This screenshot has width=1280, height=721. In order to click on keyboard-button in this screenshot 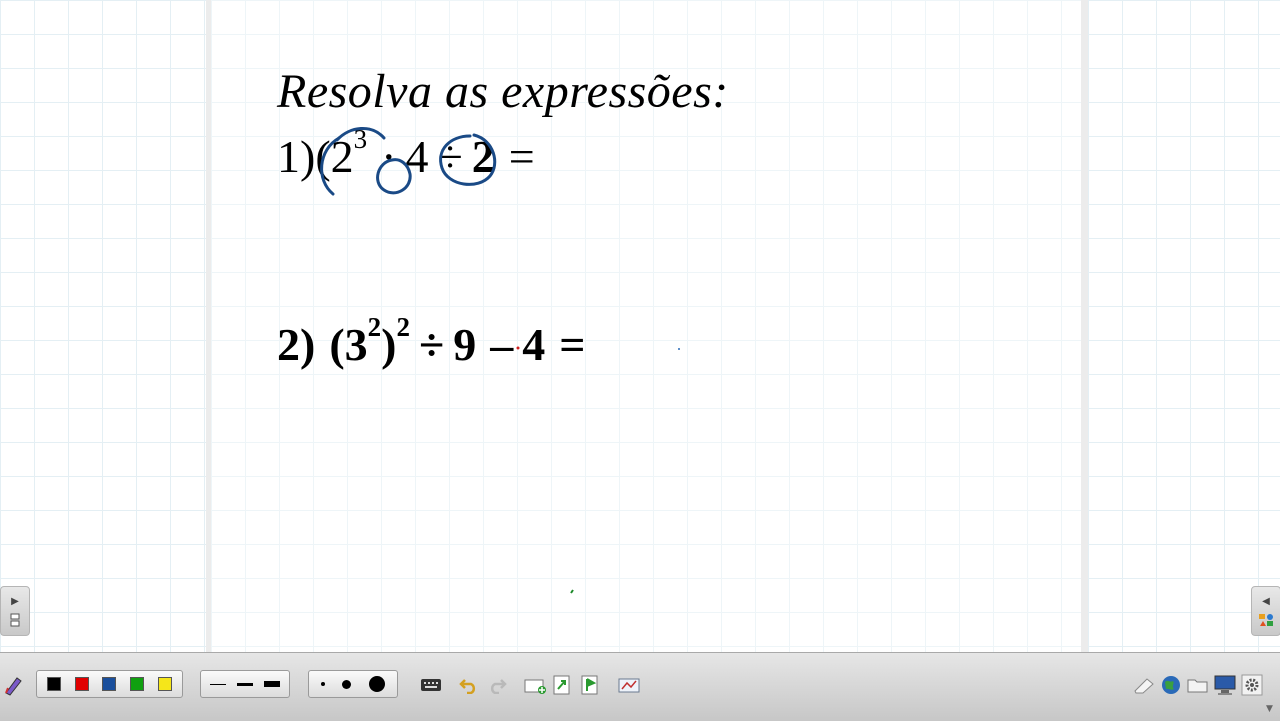, I will do `click(431, 685)`.